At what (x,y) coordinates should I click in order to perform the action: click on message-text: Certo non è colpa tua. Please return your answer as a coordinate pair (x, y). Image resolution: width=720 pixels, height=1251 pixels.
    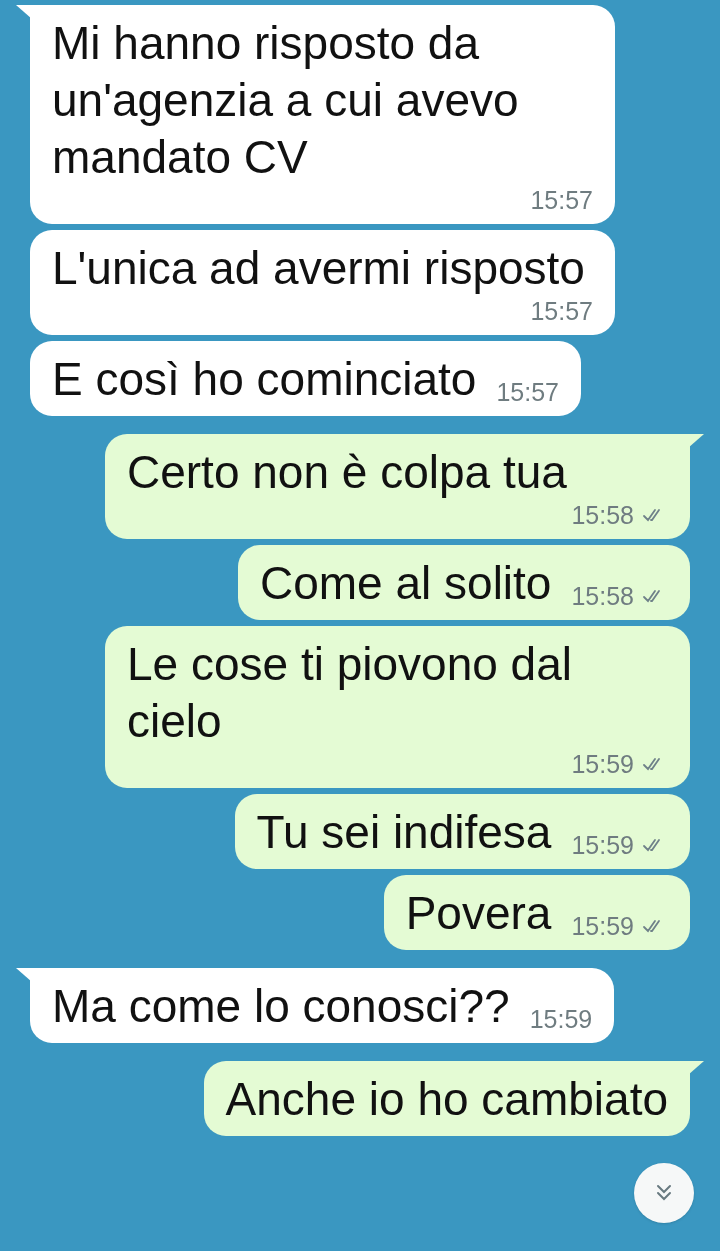
    Looking at the image, I should click on (347, 472).